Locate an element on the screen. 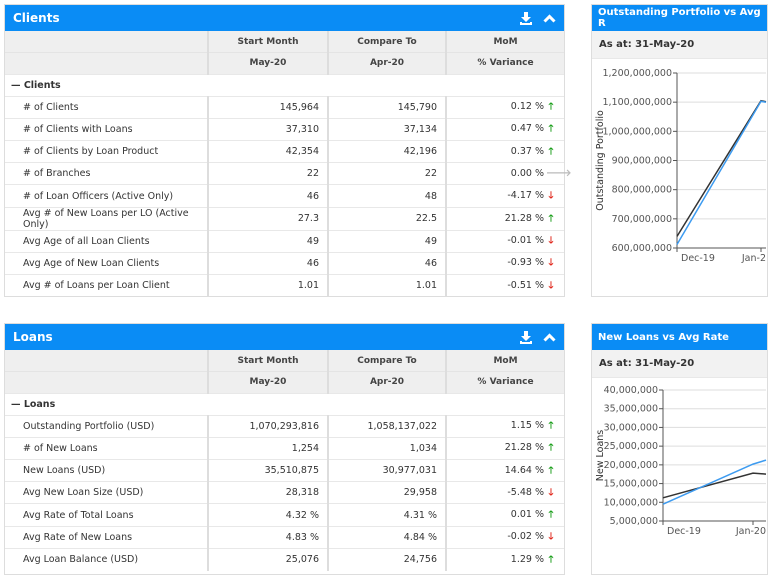 This screenshot has width=768, height=578. variance-cell: -0.01 % 🡓 is located at coordinates (504, 241).